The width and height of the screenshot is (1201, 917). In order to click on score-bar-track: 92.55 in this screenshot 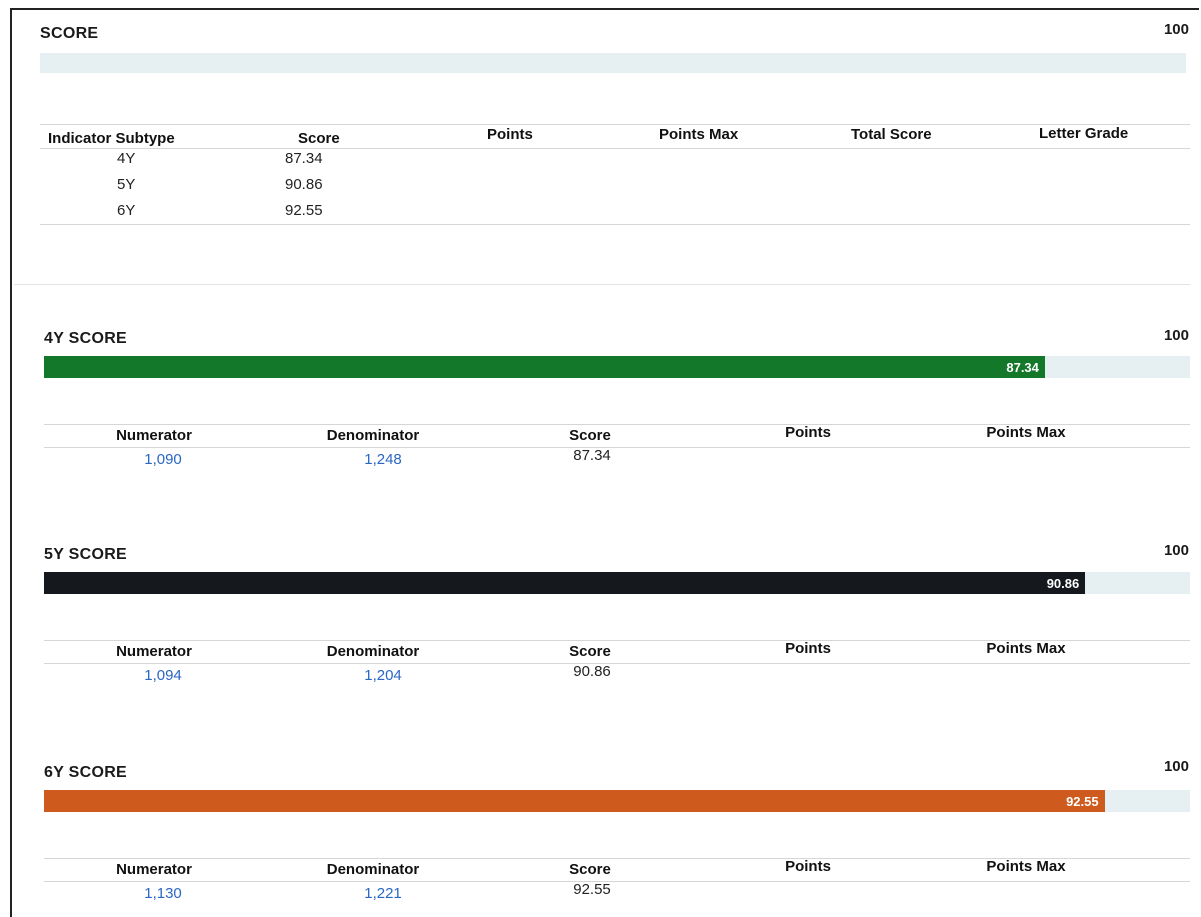, I will do `click(617, 801)`.